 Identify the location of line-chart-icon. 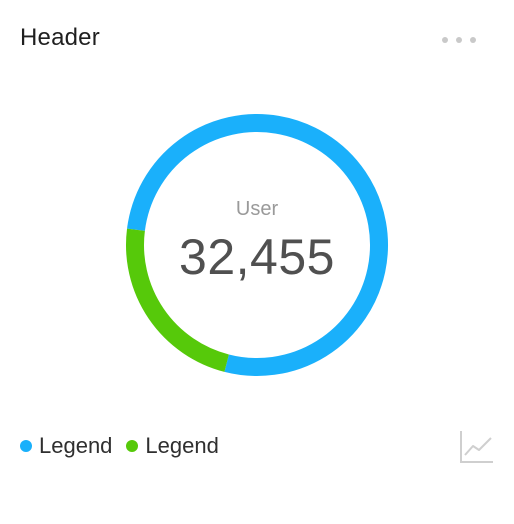
(476, 446).